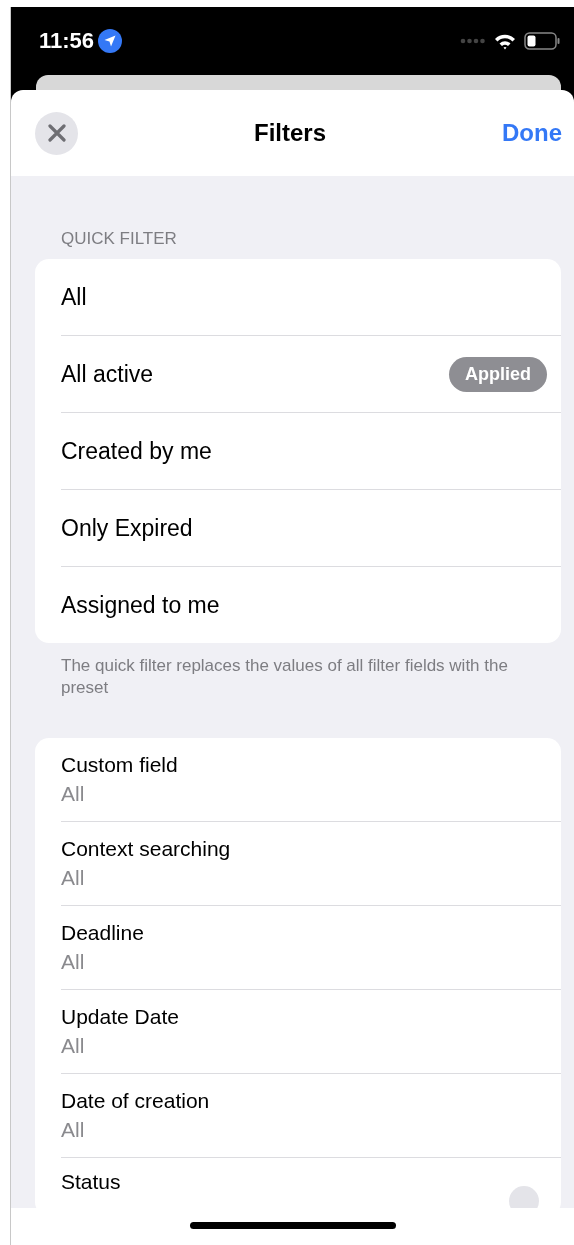 The image size is (574, 1245). Describe the element at coordinates (119, 239) in the screenshot. I see `section-heading: QUICK FILTER` at that location.